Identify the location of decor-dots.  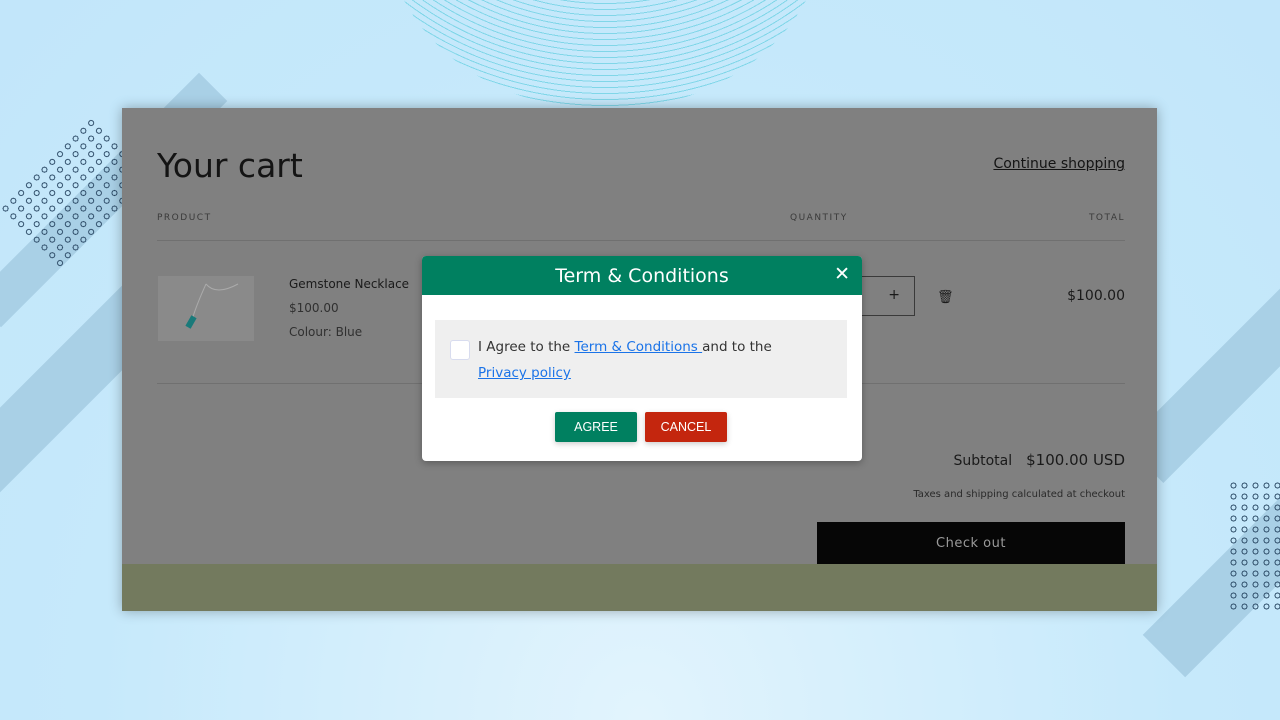
(1254, 545).